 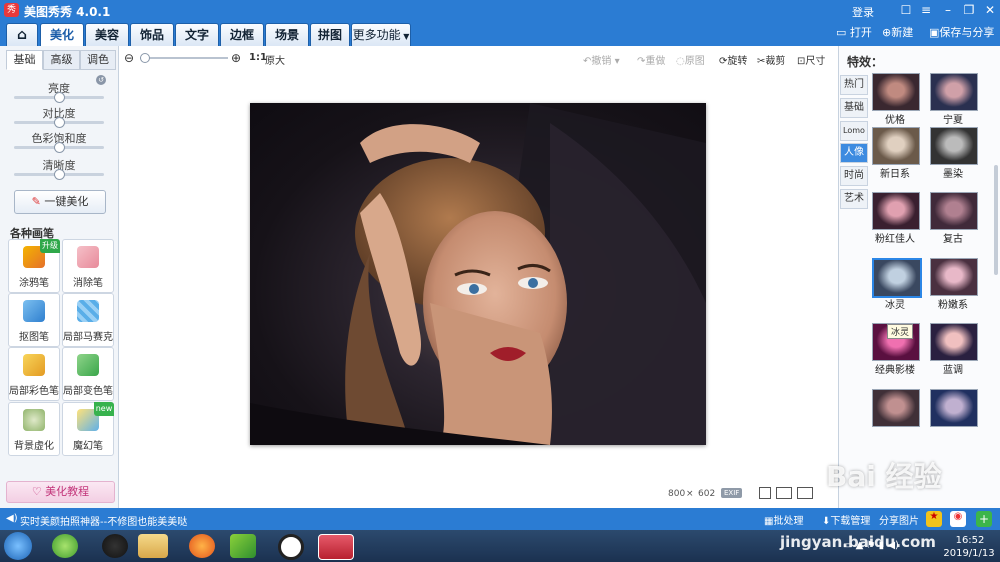 I want to click on zoom-slider, so click(x=184, y=58).